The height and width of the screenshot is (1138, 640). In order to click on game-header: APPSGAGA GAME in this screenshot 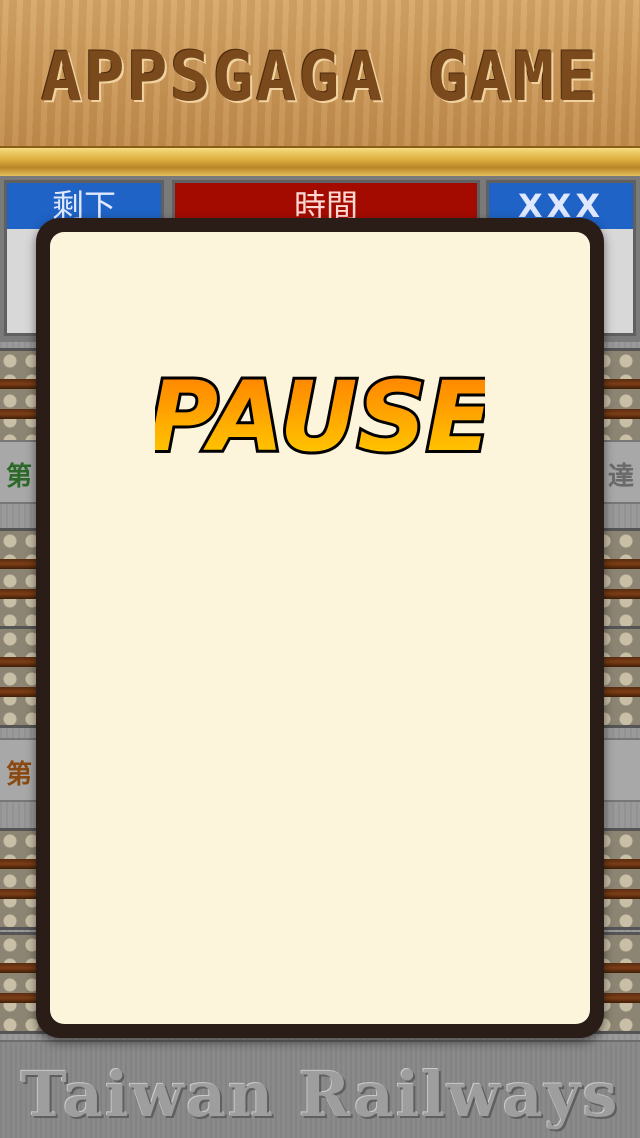, I will do `click(320, 73)`.